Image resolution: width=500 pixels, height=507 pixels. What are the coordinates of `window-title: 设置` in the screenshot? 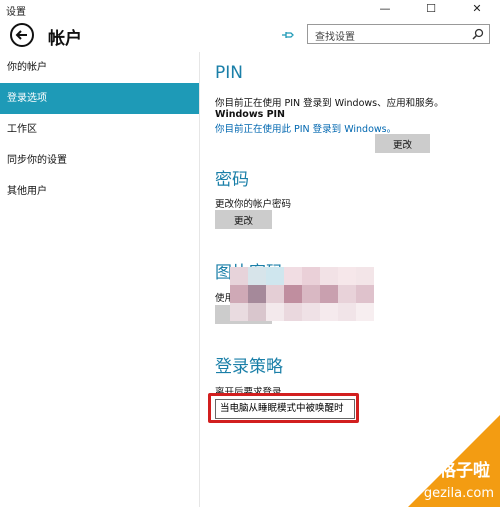 It's located at (16, 12).